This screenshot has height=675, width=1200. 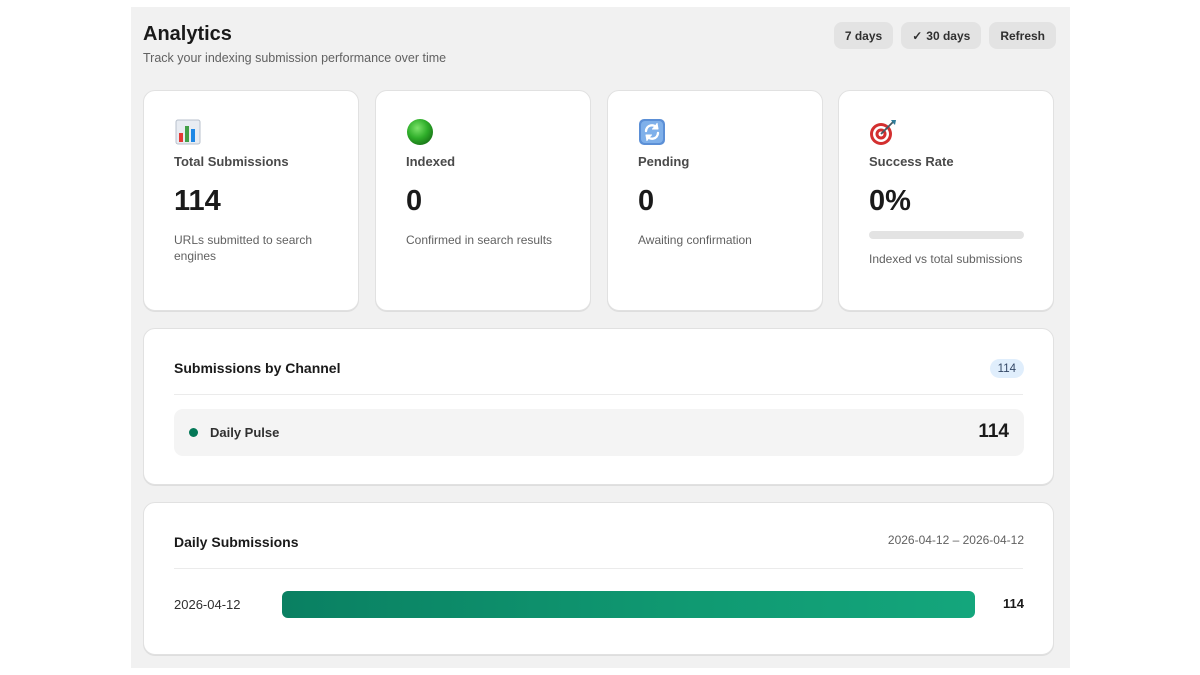 What do you see at coordinates (890, 201) in the screenshot?
I see `stat-value: 0%` at bounding box center [890, 201].